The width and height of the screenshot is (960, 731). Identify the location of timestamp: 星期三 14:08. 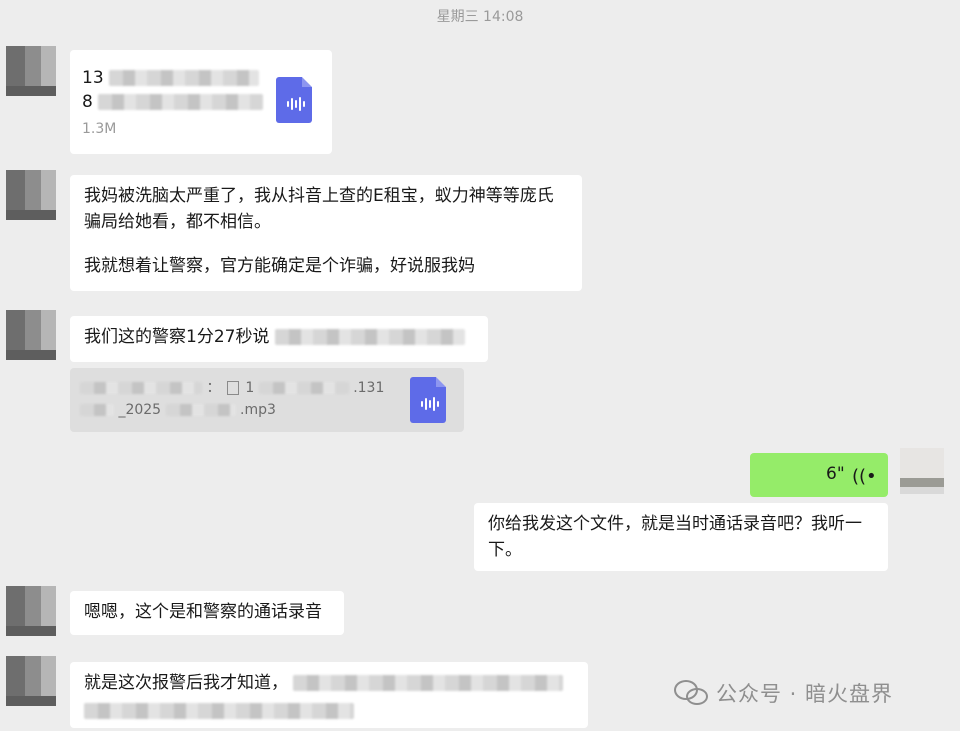
(480, 17).